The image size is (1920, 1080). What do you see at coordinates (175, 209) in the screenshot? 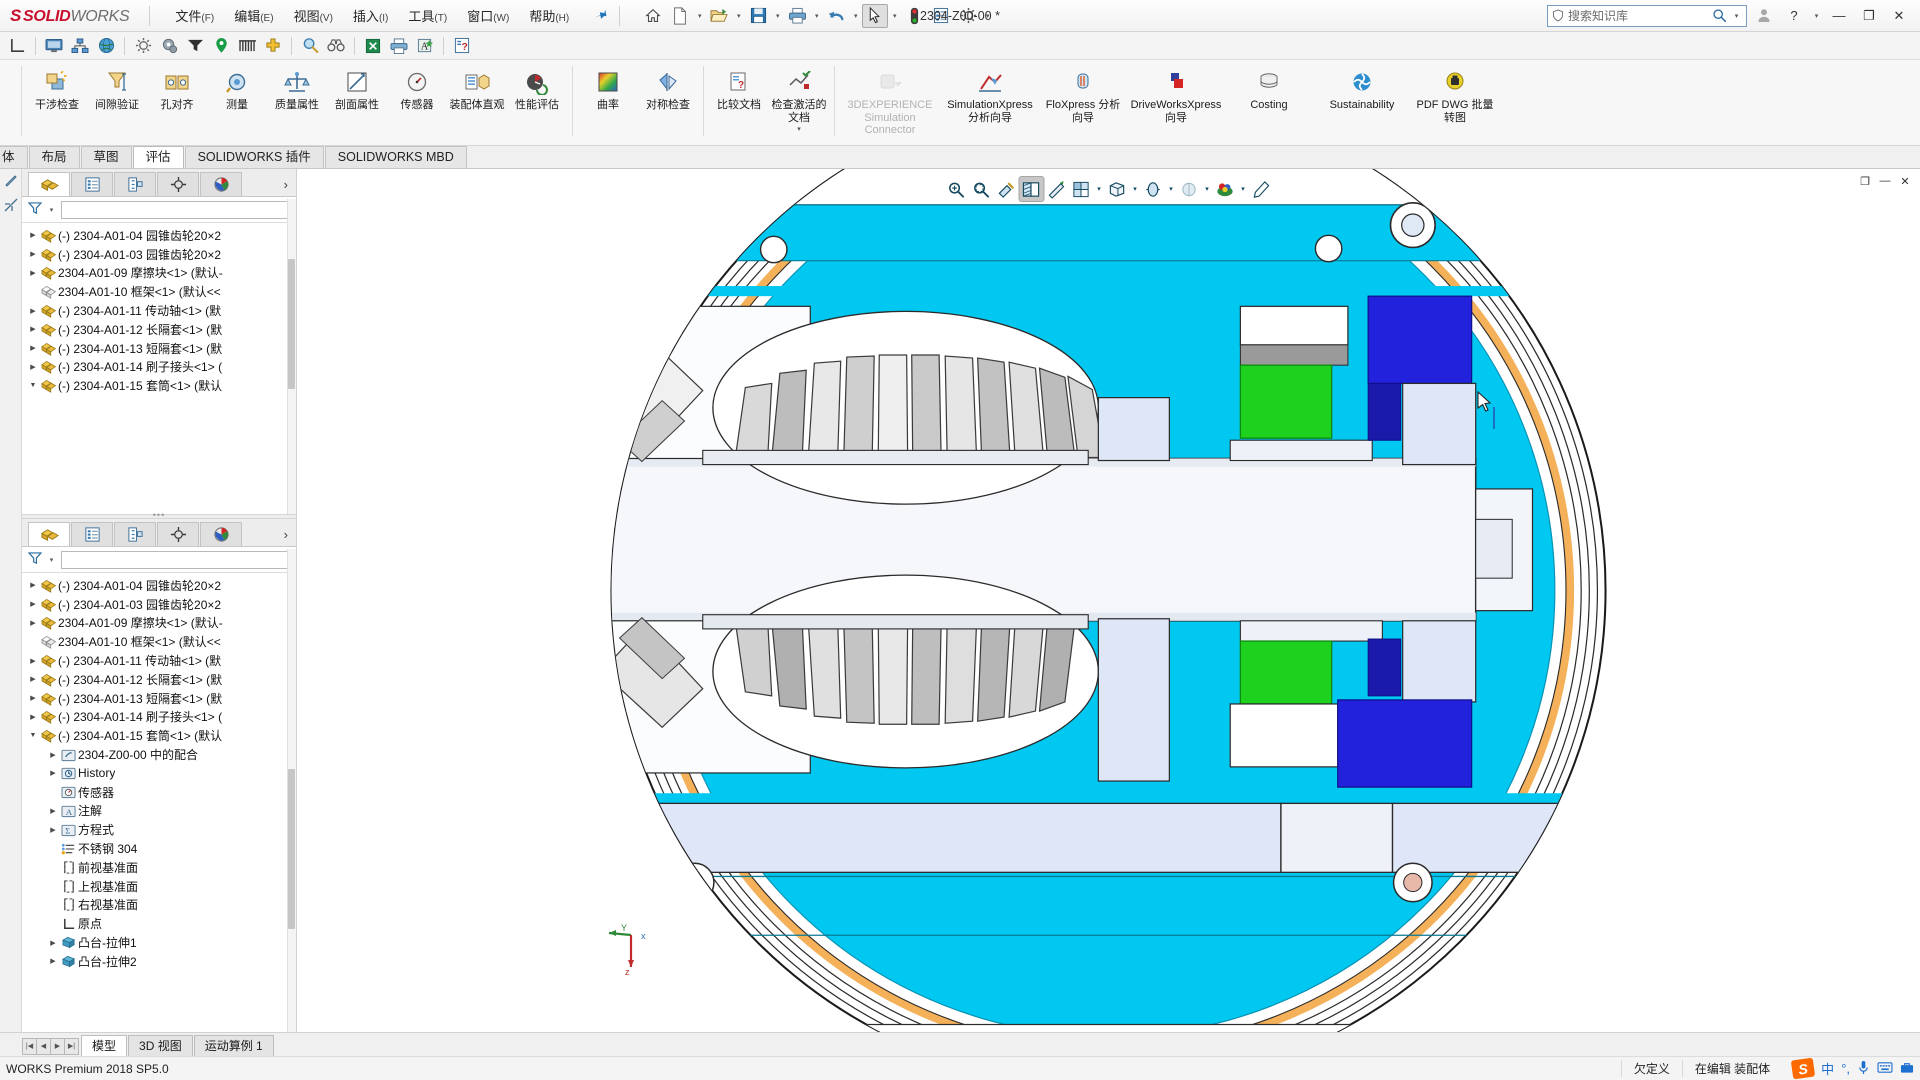
I see `tree-filter-input` at bounding box center [175, 209].